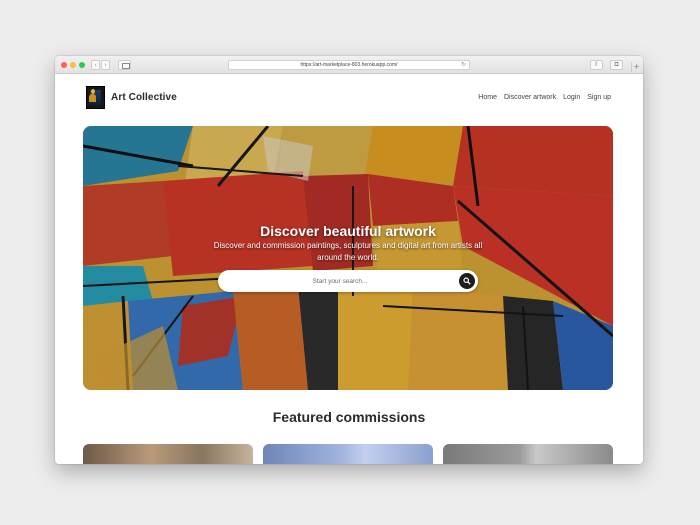  What do you see at coordinates (636, 67) in the screenshot?
I see `new-tab-icon: +` at bounding box center [636, 67].